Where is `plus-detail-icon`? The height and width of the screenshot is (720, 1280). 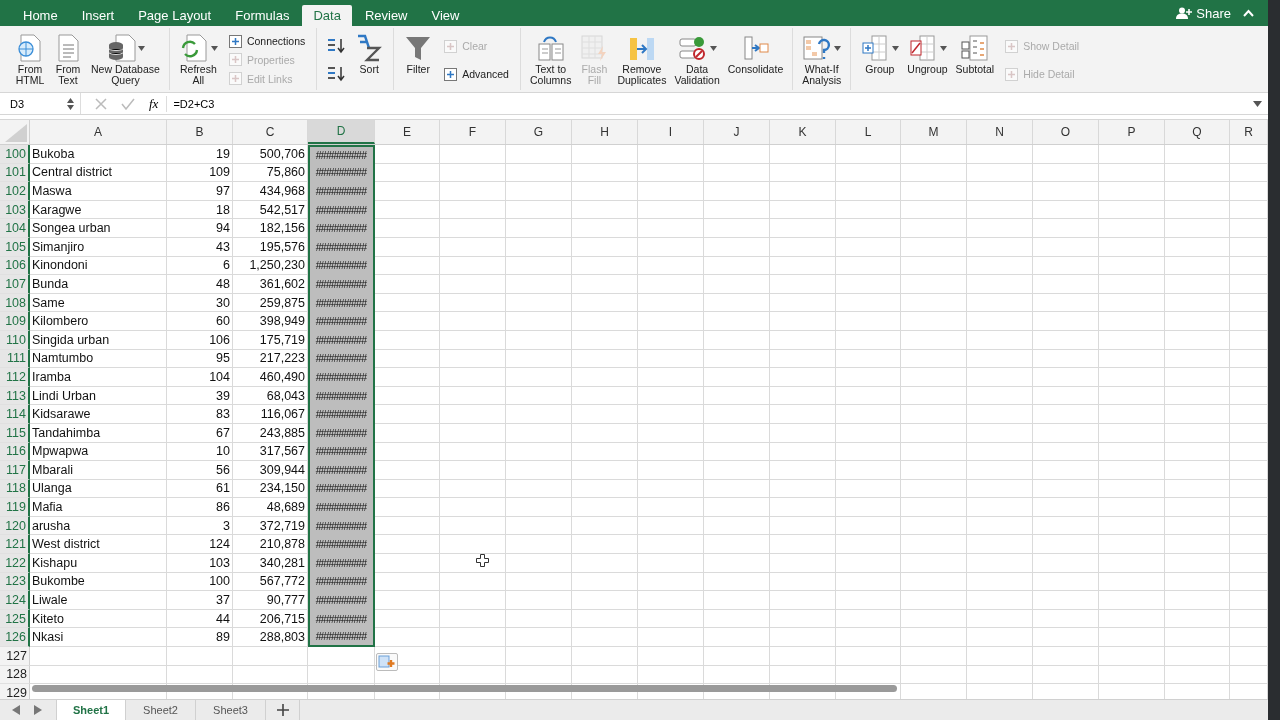 plus-detail-icon is located at coordinates (1012, 46).